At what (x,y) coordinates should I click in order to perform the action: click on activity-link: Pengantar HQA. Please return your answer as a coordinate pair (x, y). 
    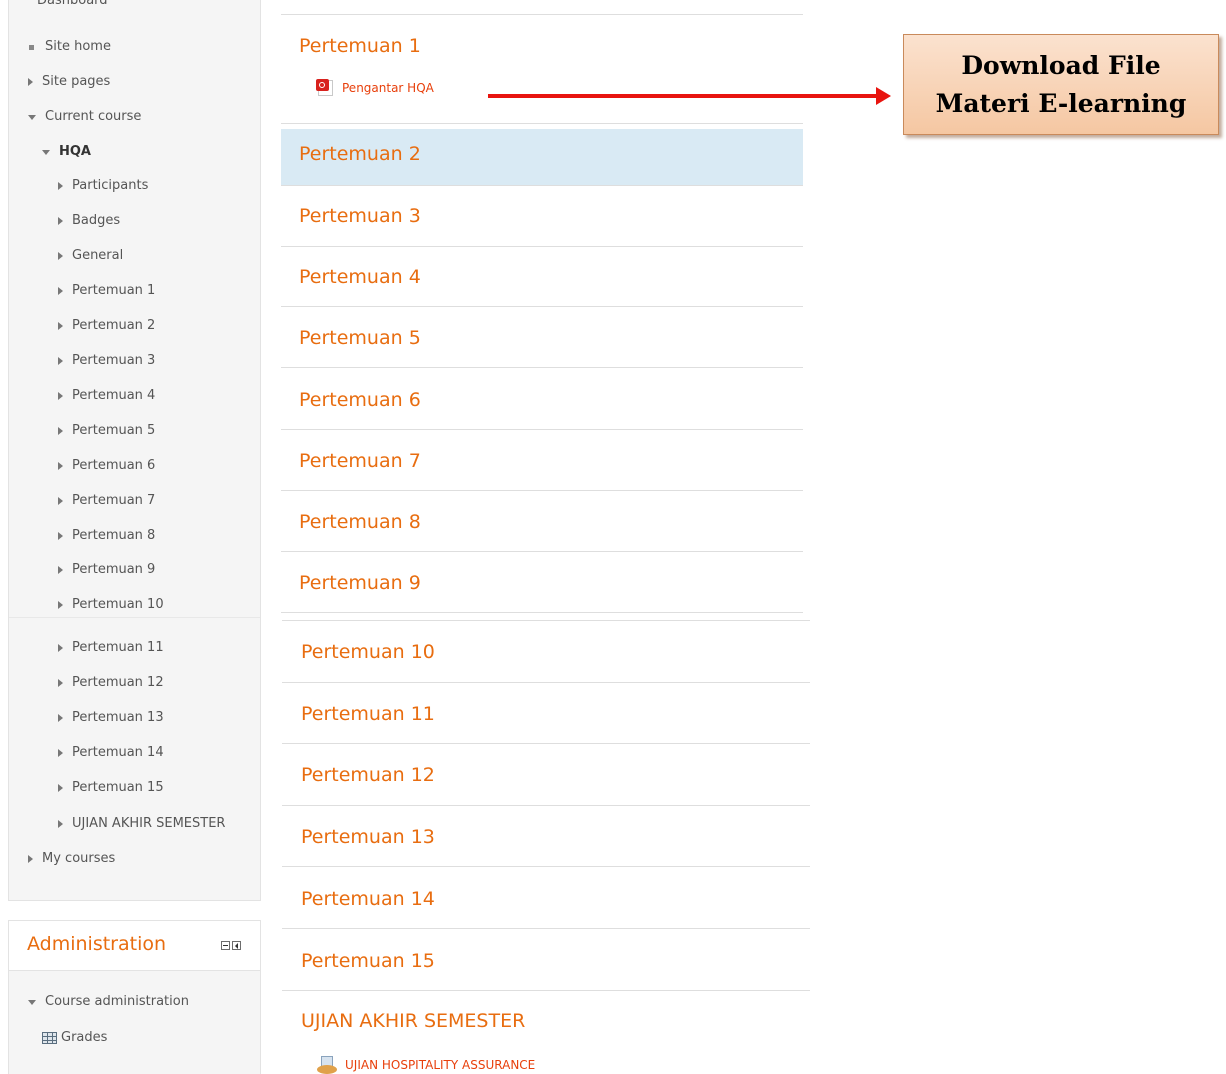
    Looking at the image, I should click on (375, 87).